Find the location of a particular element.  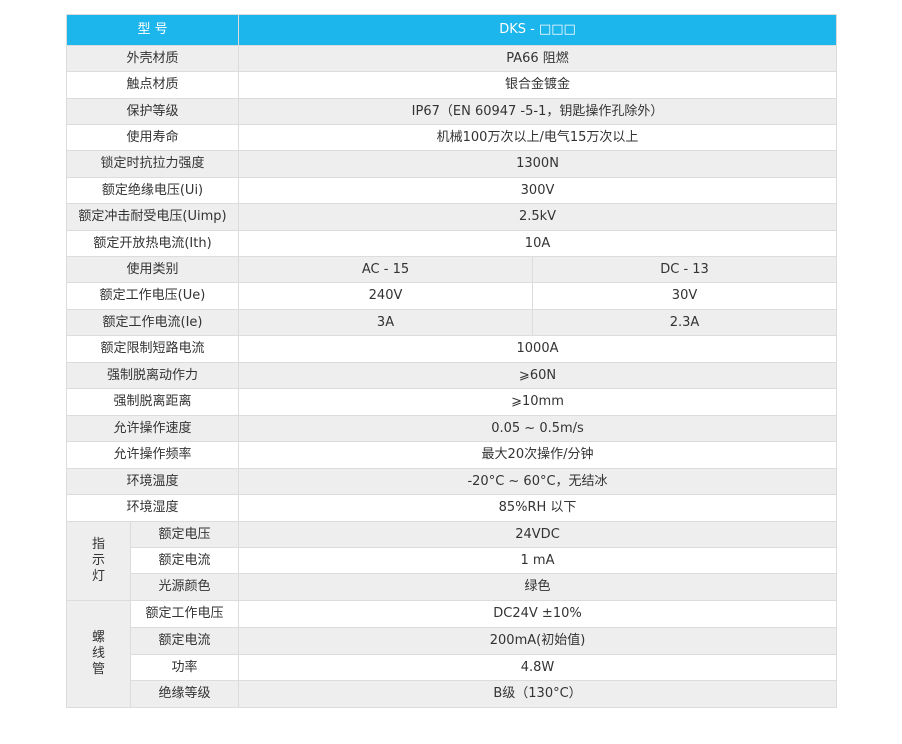

table-row: 额定冲击耐受电压(Uimp) 2.5kV is located at coordinates (451, 217).